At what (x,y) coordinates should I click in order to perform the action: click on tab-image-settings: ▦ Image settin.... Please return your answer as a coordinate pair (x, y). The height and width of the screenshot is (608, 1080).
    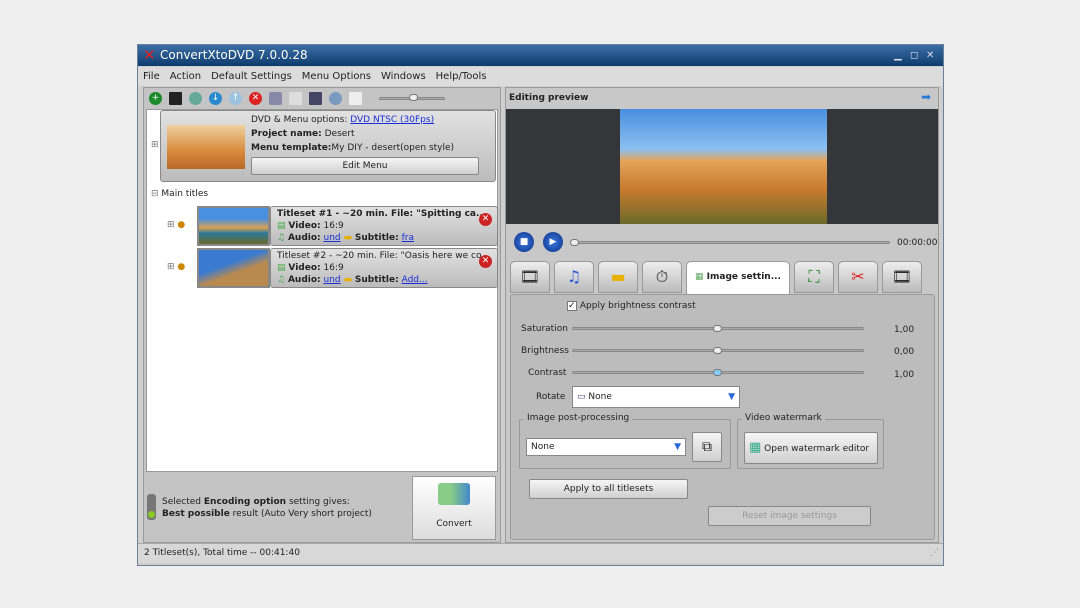
    Looking at the image, I should click on (738, 278).